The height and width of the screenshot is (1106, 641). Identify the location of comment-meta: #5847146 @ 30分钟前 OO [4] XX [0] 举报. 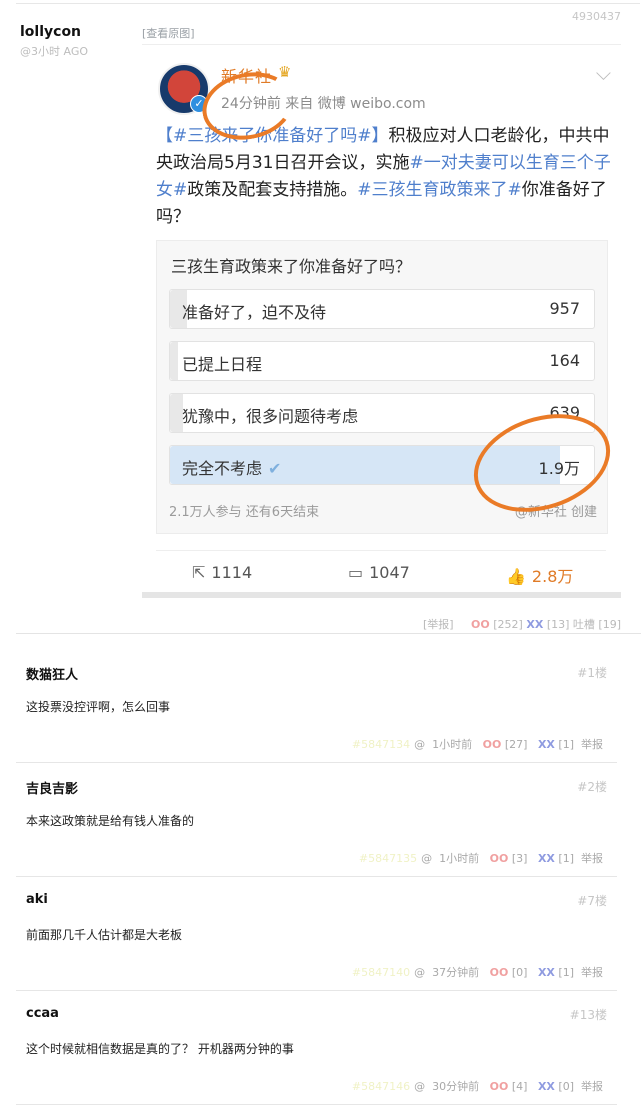
(477, 1086).